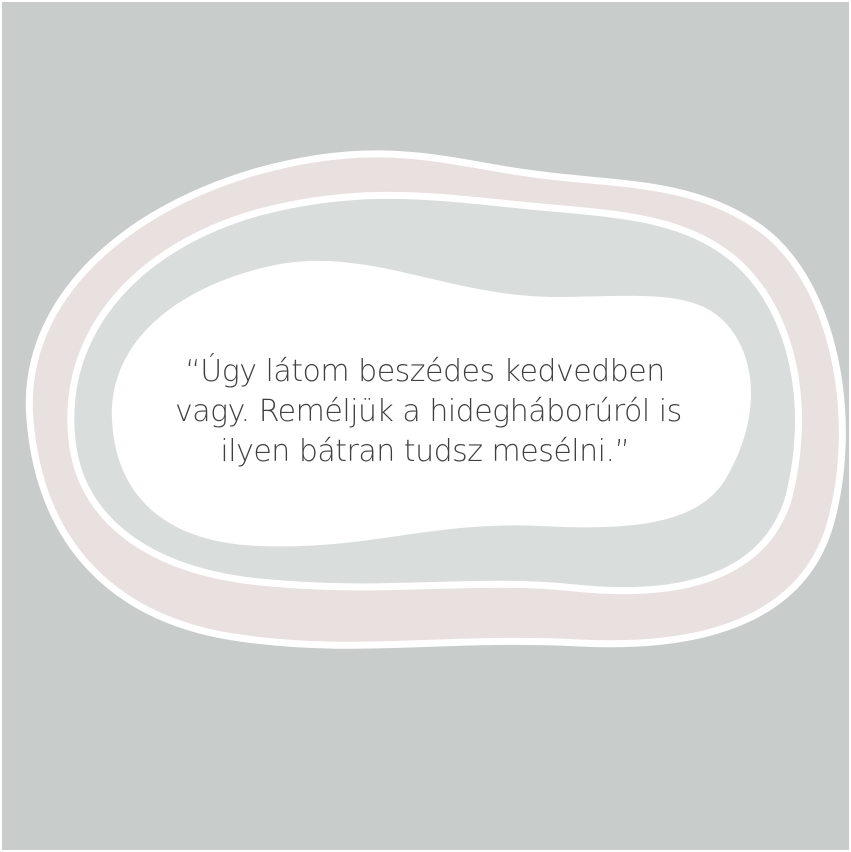  What do you see at coordinates (425, 451) in the screenshot?
I see `quote-line-3: ilyen bátran tudsz mesélni.”` at bounding box center [425, 451].